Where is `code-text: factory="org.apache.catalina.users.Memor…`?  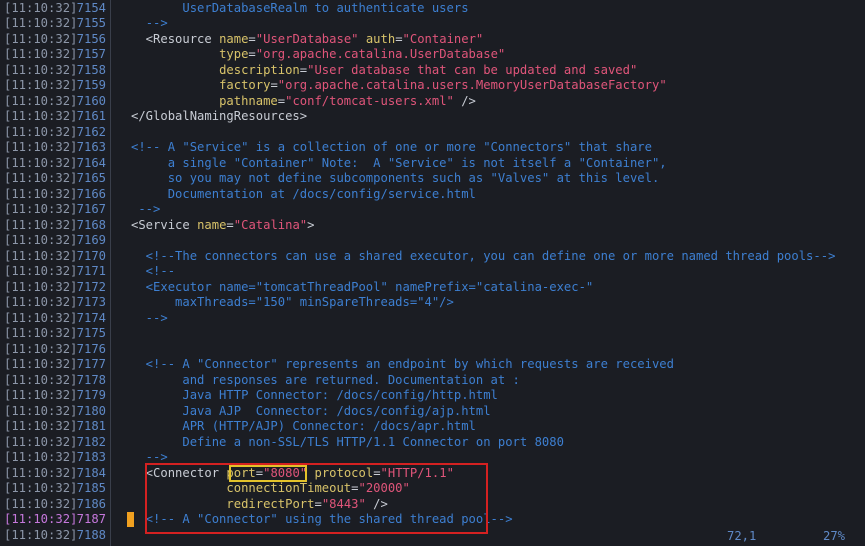
code-text: factory="org.apache.catalina.users.Memor… is located at coordinates (388, 86).